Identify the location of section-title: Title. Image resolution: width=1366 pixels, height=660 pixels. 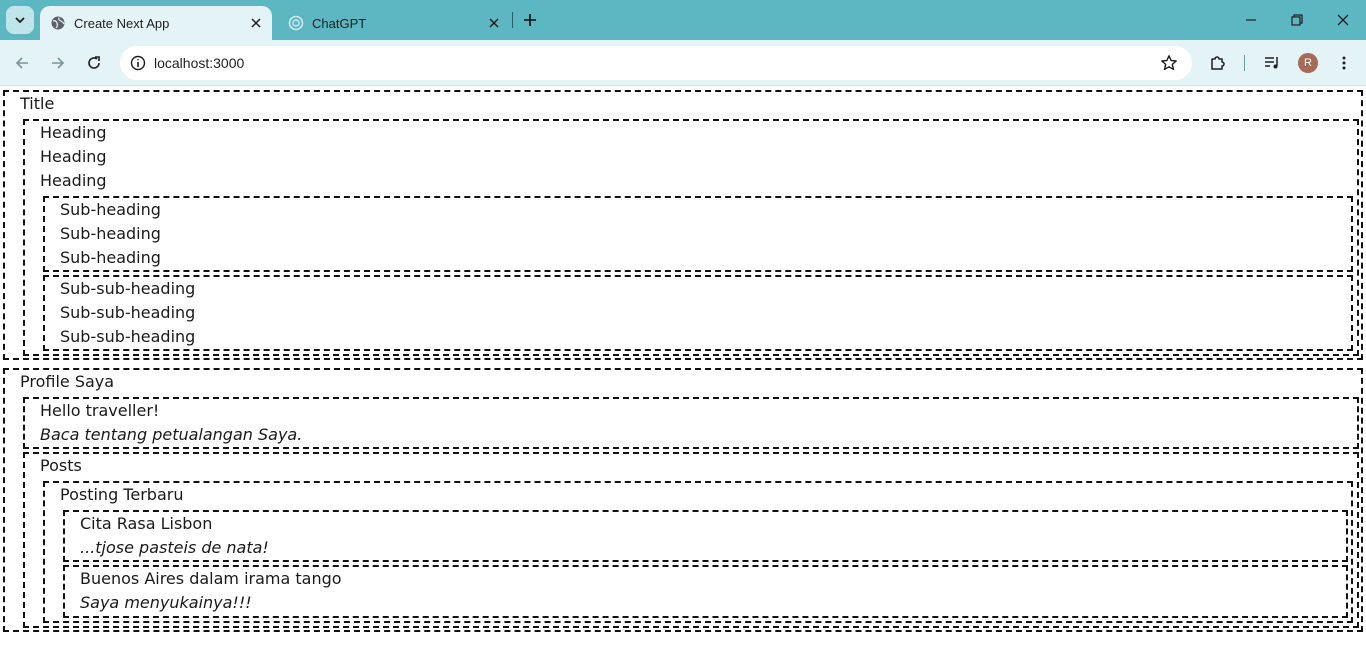
(37, 103).